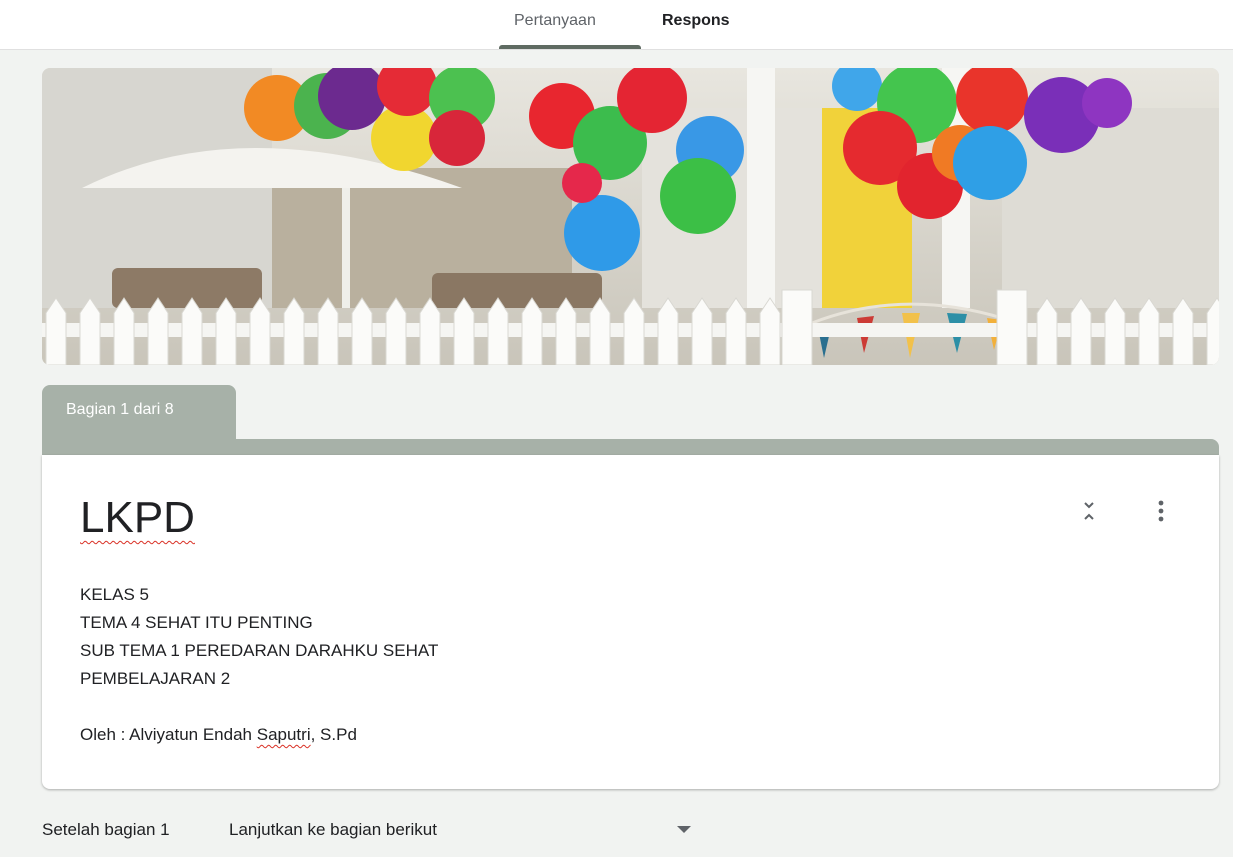 The height and width of the screenshot is (857, 1233). I want to click on section-indicator-tab: Bagian 1 dari 8, so click(139, 415).